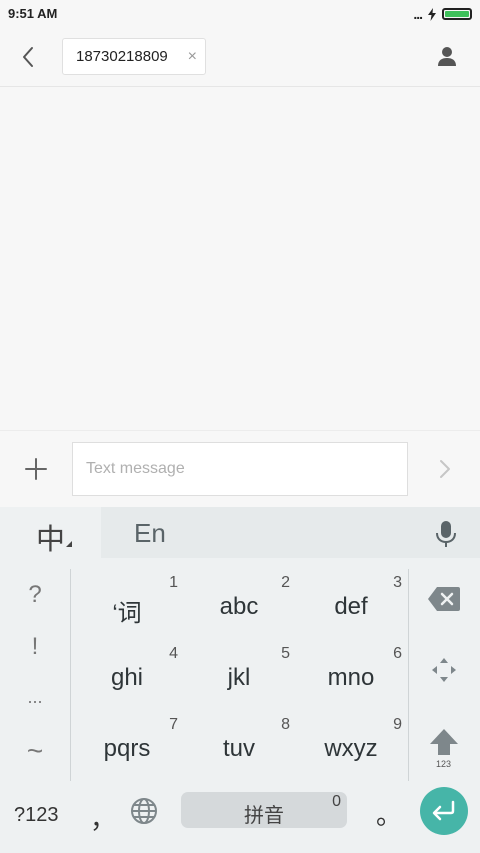 Image resolution: width=480 pixels, height=853 pixels. Describe the element at coordinates (336, 801) in the screenshot. I see `space-key-number: 0` at that location.